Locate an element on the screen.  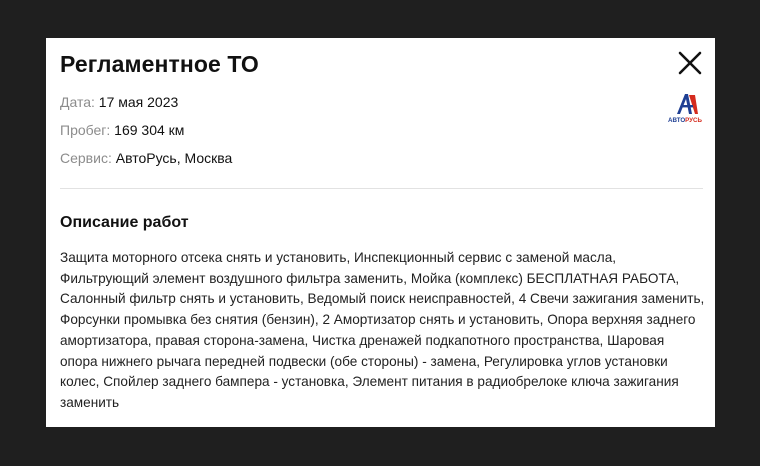
close-icon is located at coordinates (690, 63).